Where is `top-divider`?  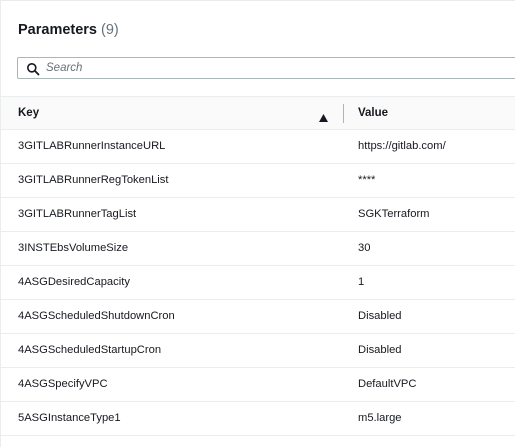
top-divider is located at coordinates (258, 0).